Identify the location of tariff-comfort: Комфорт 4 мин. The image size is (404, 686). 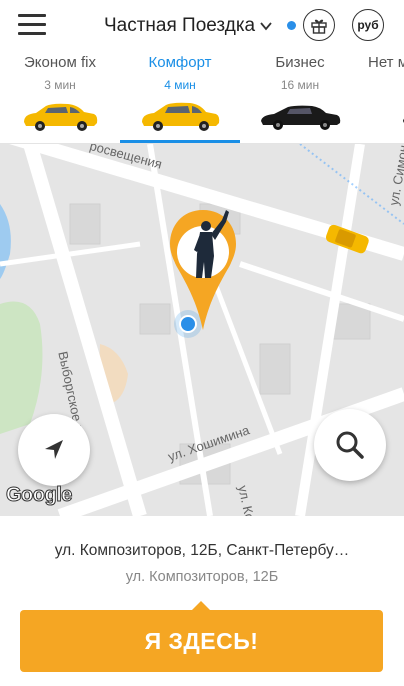
(180, 95).